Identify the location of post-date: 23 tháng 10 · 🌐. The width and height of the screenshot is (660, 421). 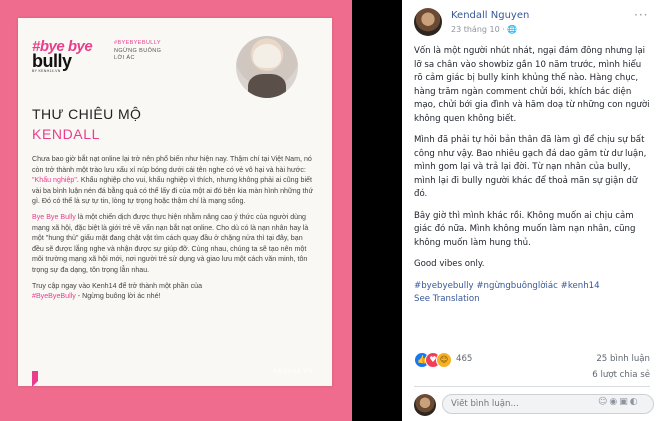
(484, 29).